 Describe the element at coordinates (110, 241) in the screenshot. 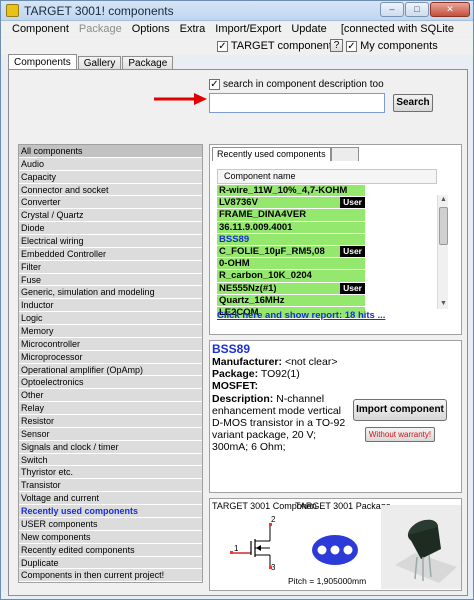

I see `category-electrical-wiring: Electrical wiring` at that location.